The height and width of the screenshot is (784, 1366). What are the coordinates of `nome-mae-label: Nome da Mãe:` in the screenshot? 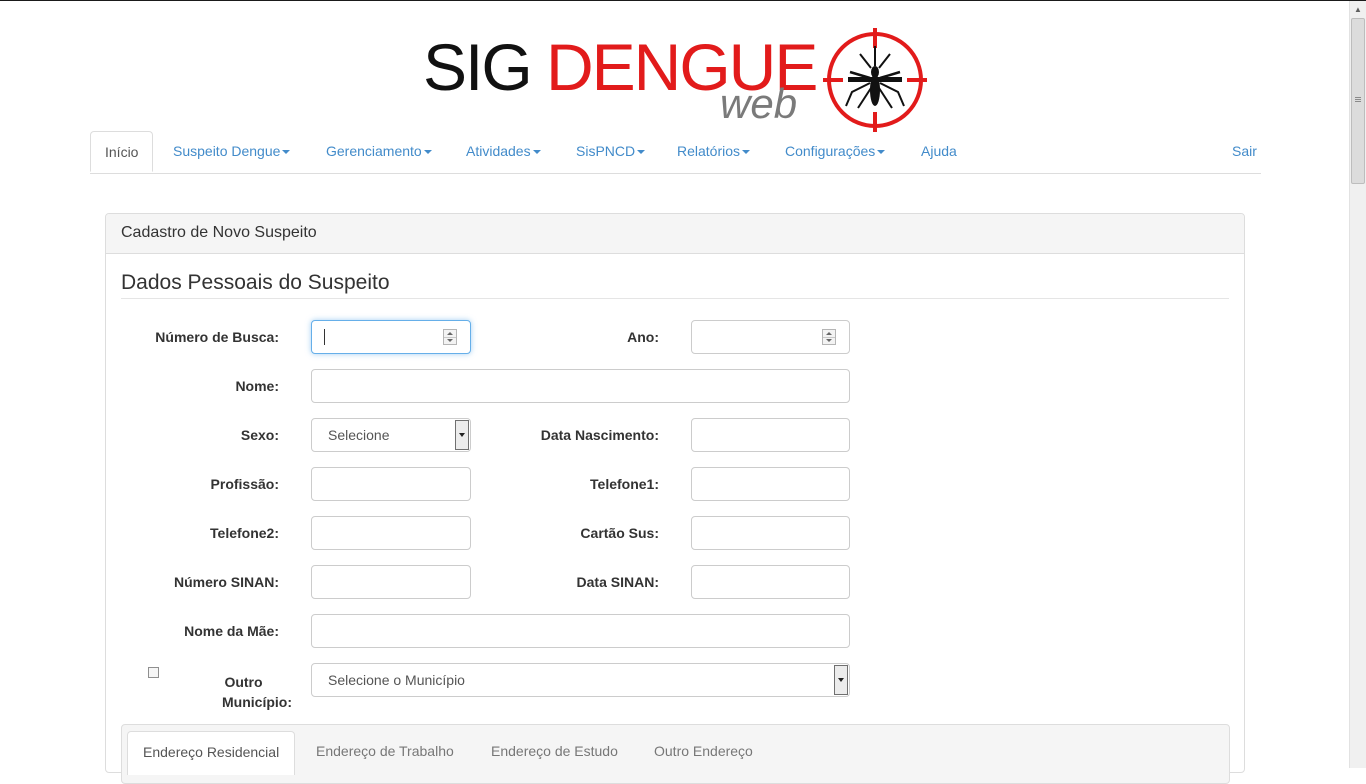 It's located at (231, 631).